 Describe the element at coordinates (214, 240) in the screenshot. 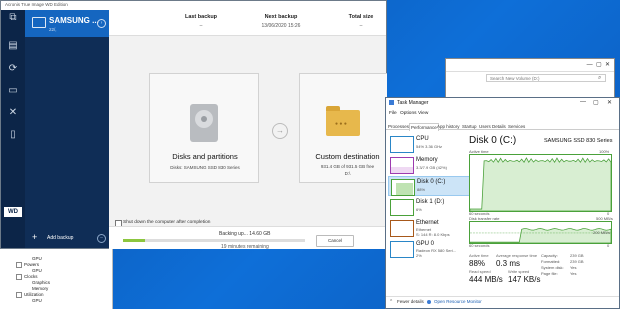

I see `progress-bar` at that location.